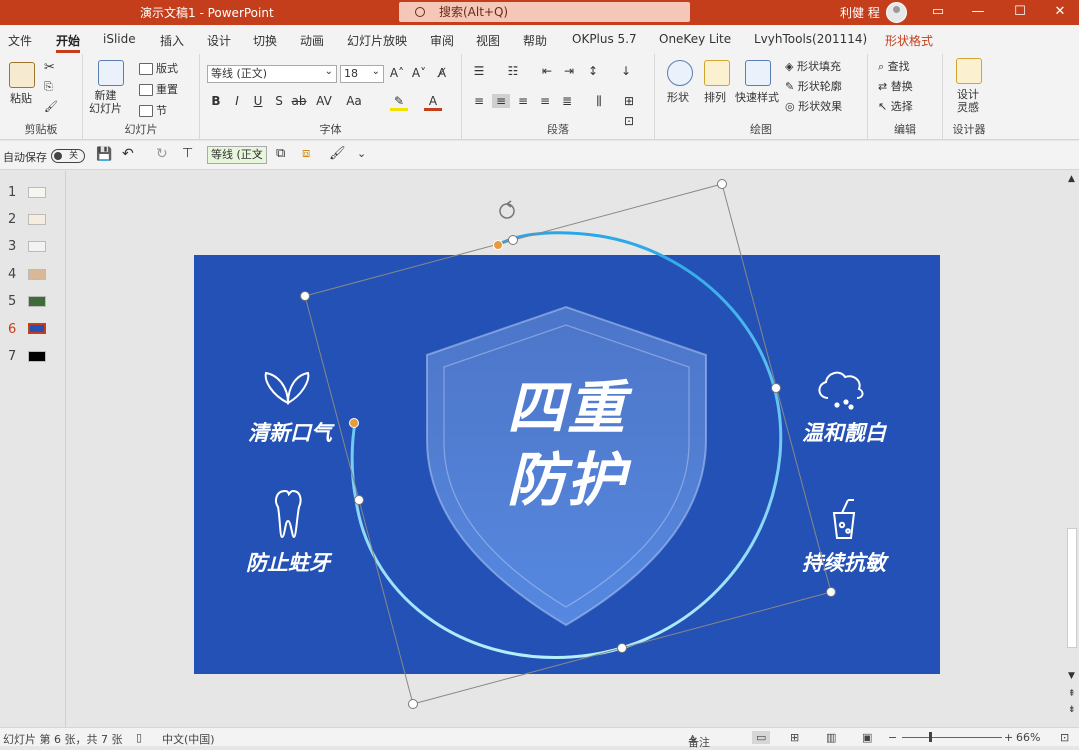 Image resolution: width=1079 pixels, height=750 pixels. Describe the element at coordinates (337, 153) in the screenshot. I see `format-painter-qat-icon: 🖌` at that location.